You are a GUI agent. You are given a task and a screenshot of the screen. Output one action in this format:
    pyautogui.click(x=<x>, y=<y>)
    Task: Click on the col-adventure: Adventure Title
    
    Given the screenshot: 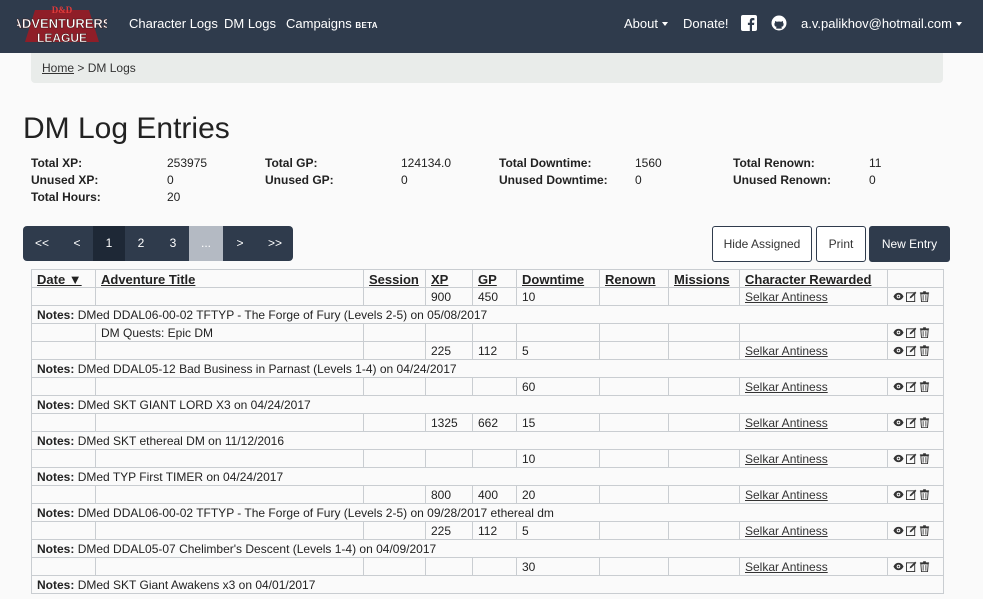 What is the action you would take?
    pyautogui.click(x=229, y=278)
    